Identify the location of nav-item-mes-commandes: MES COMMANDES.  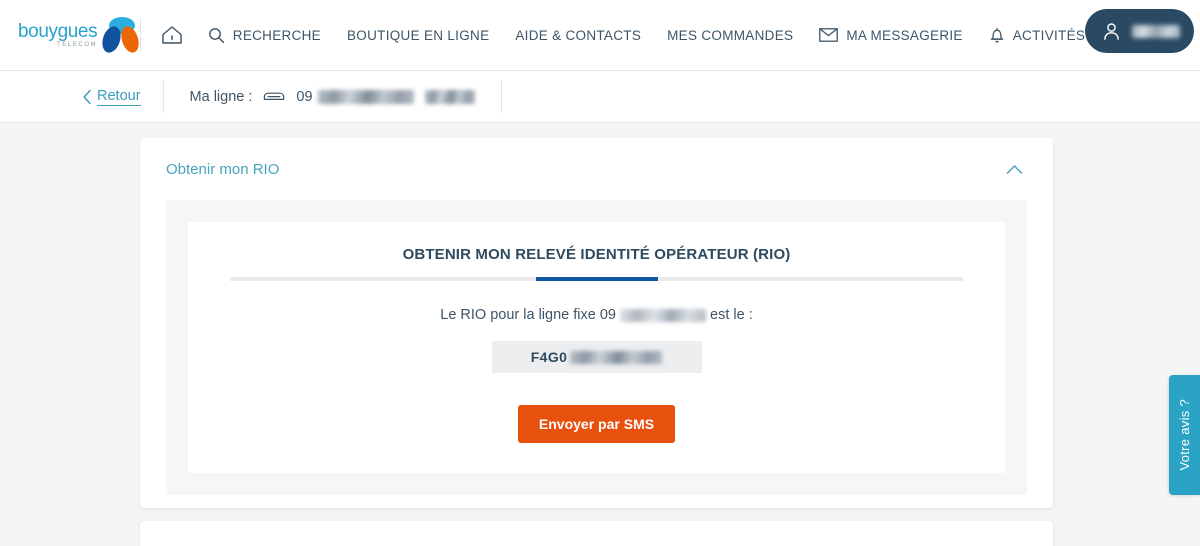
(730, 35).